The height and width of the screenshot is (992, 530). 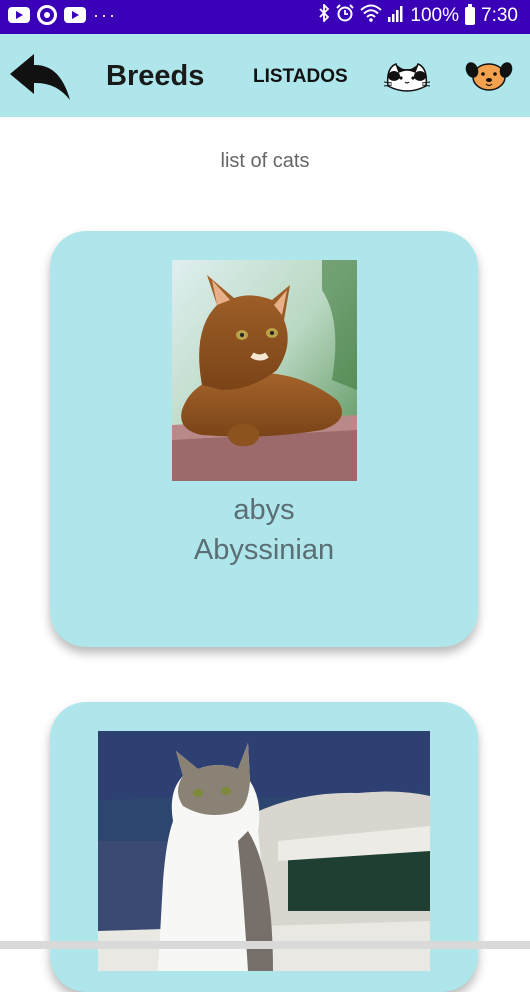 I want to click on wifi-icon, so click(x=371, y=15).